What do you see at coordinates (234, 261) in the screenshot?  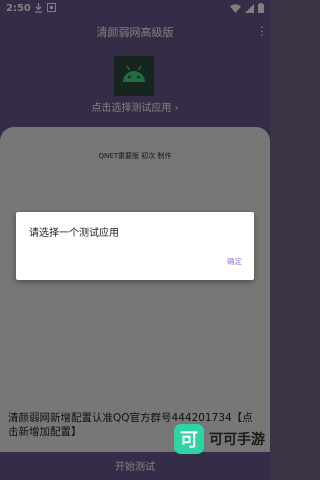 I see `dialog-ok-button: 确定` at bounding box center [234, 261].